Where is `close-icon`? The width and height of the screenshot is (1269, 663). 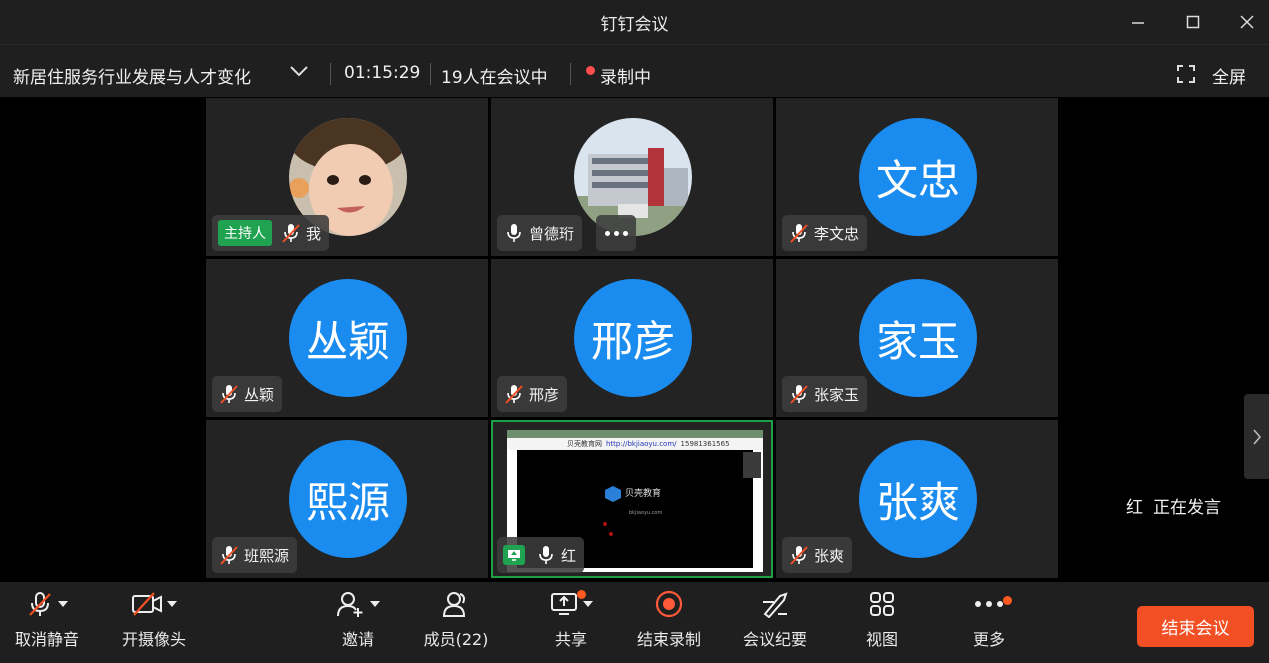 close-icon is located at coordinates (1247, 22).